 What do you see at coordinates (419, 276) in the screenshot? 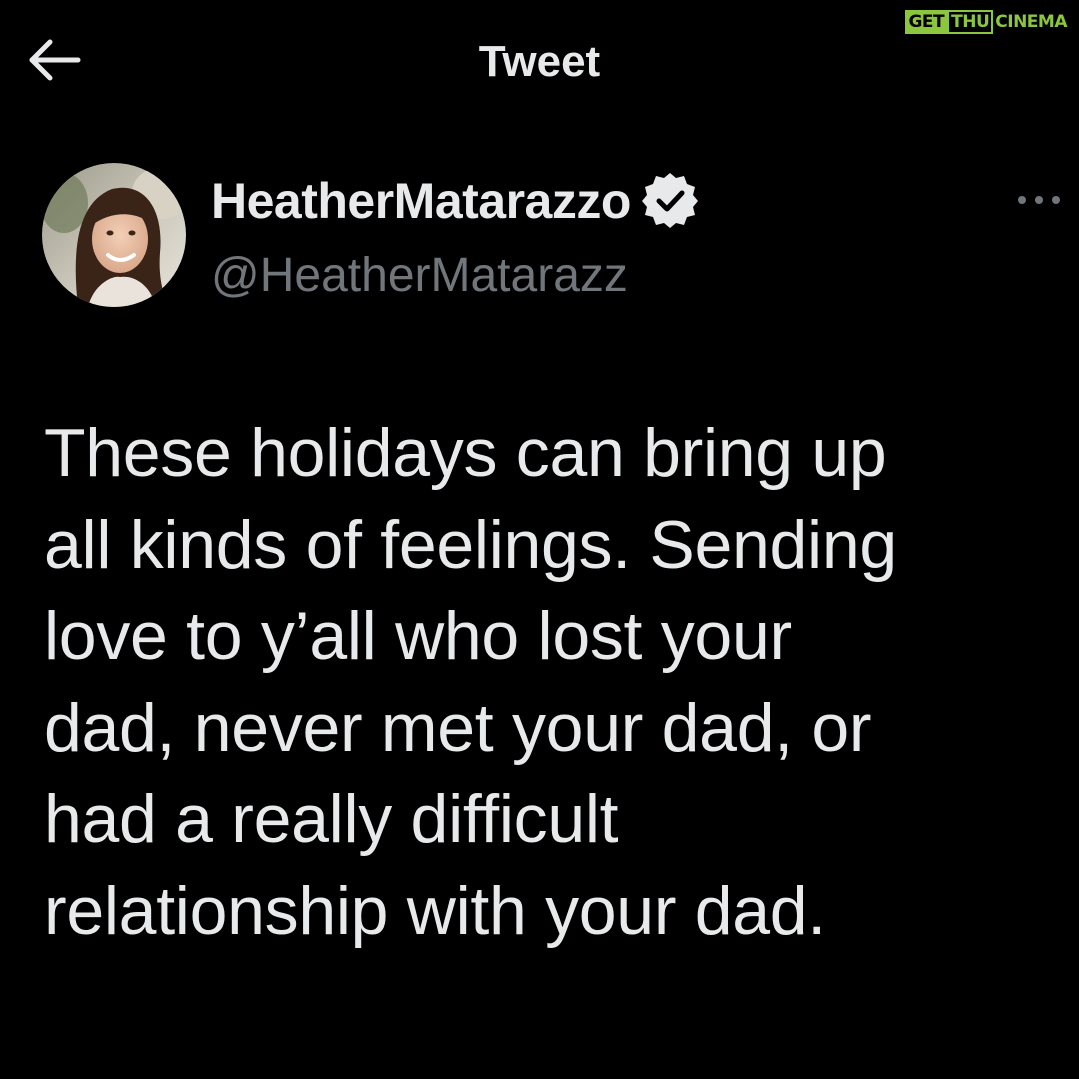
I see `author-handle: @HeatherMatarazz` at bounding box center [419, 276].